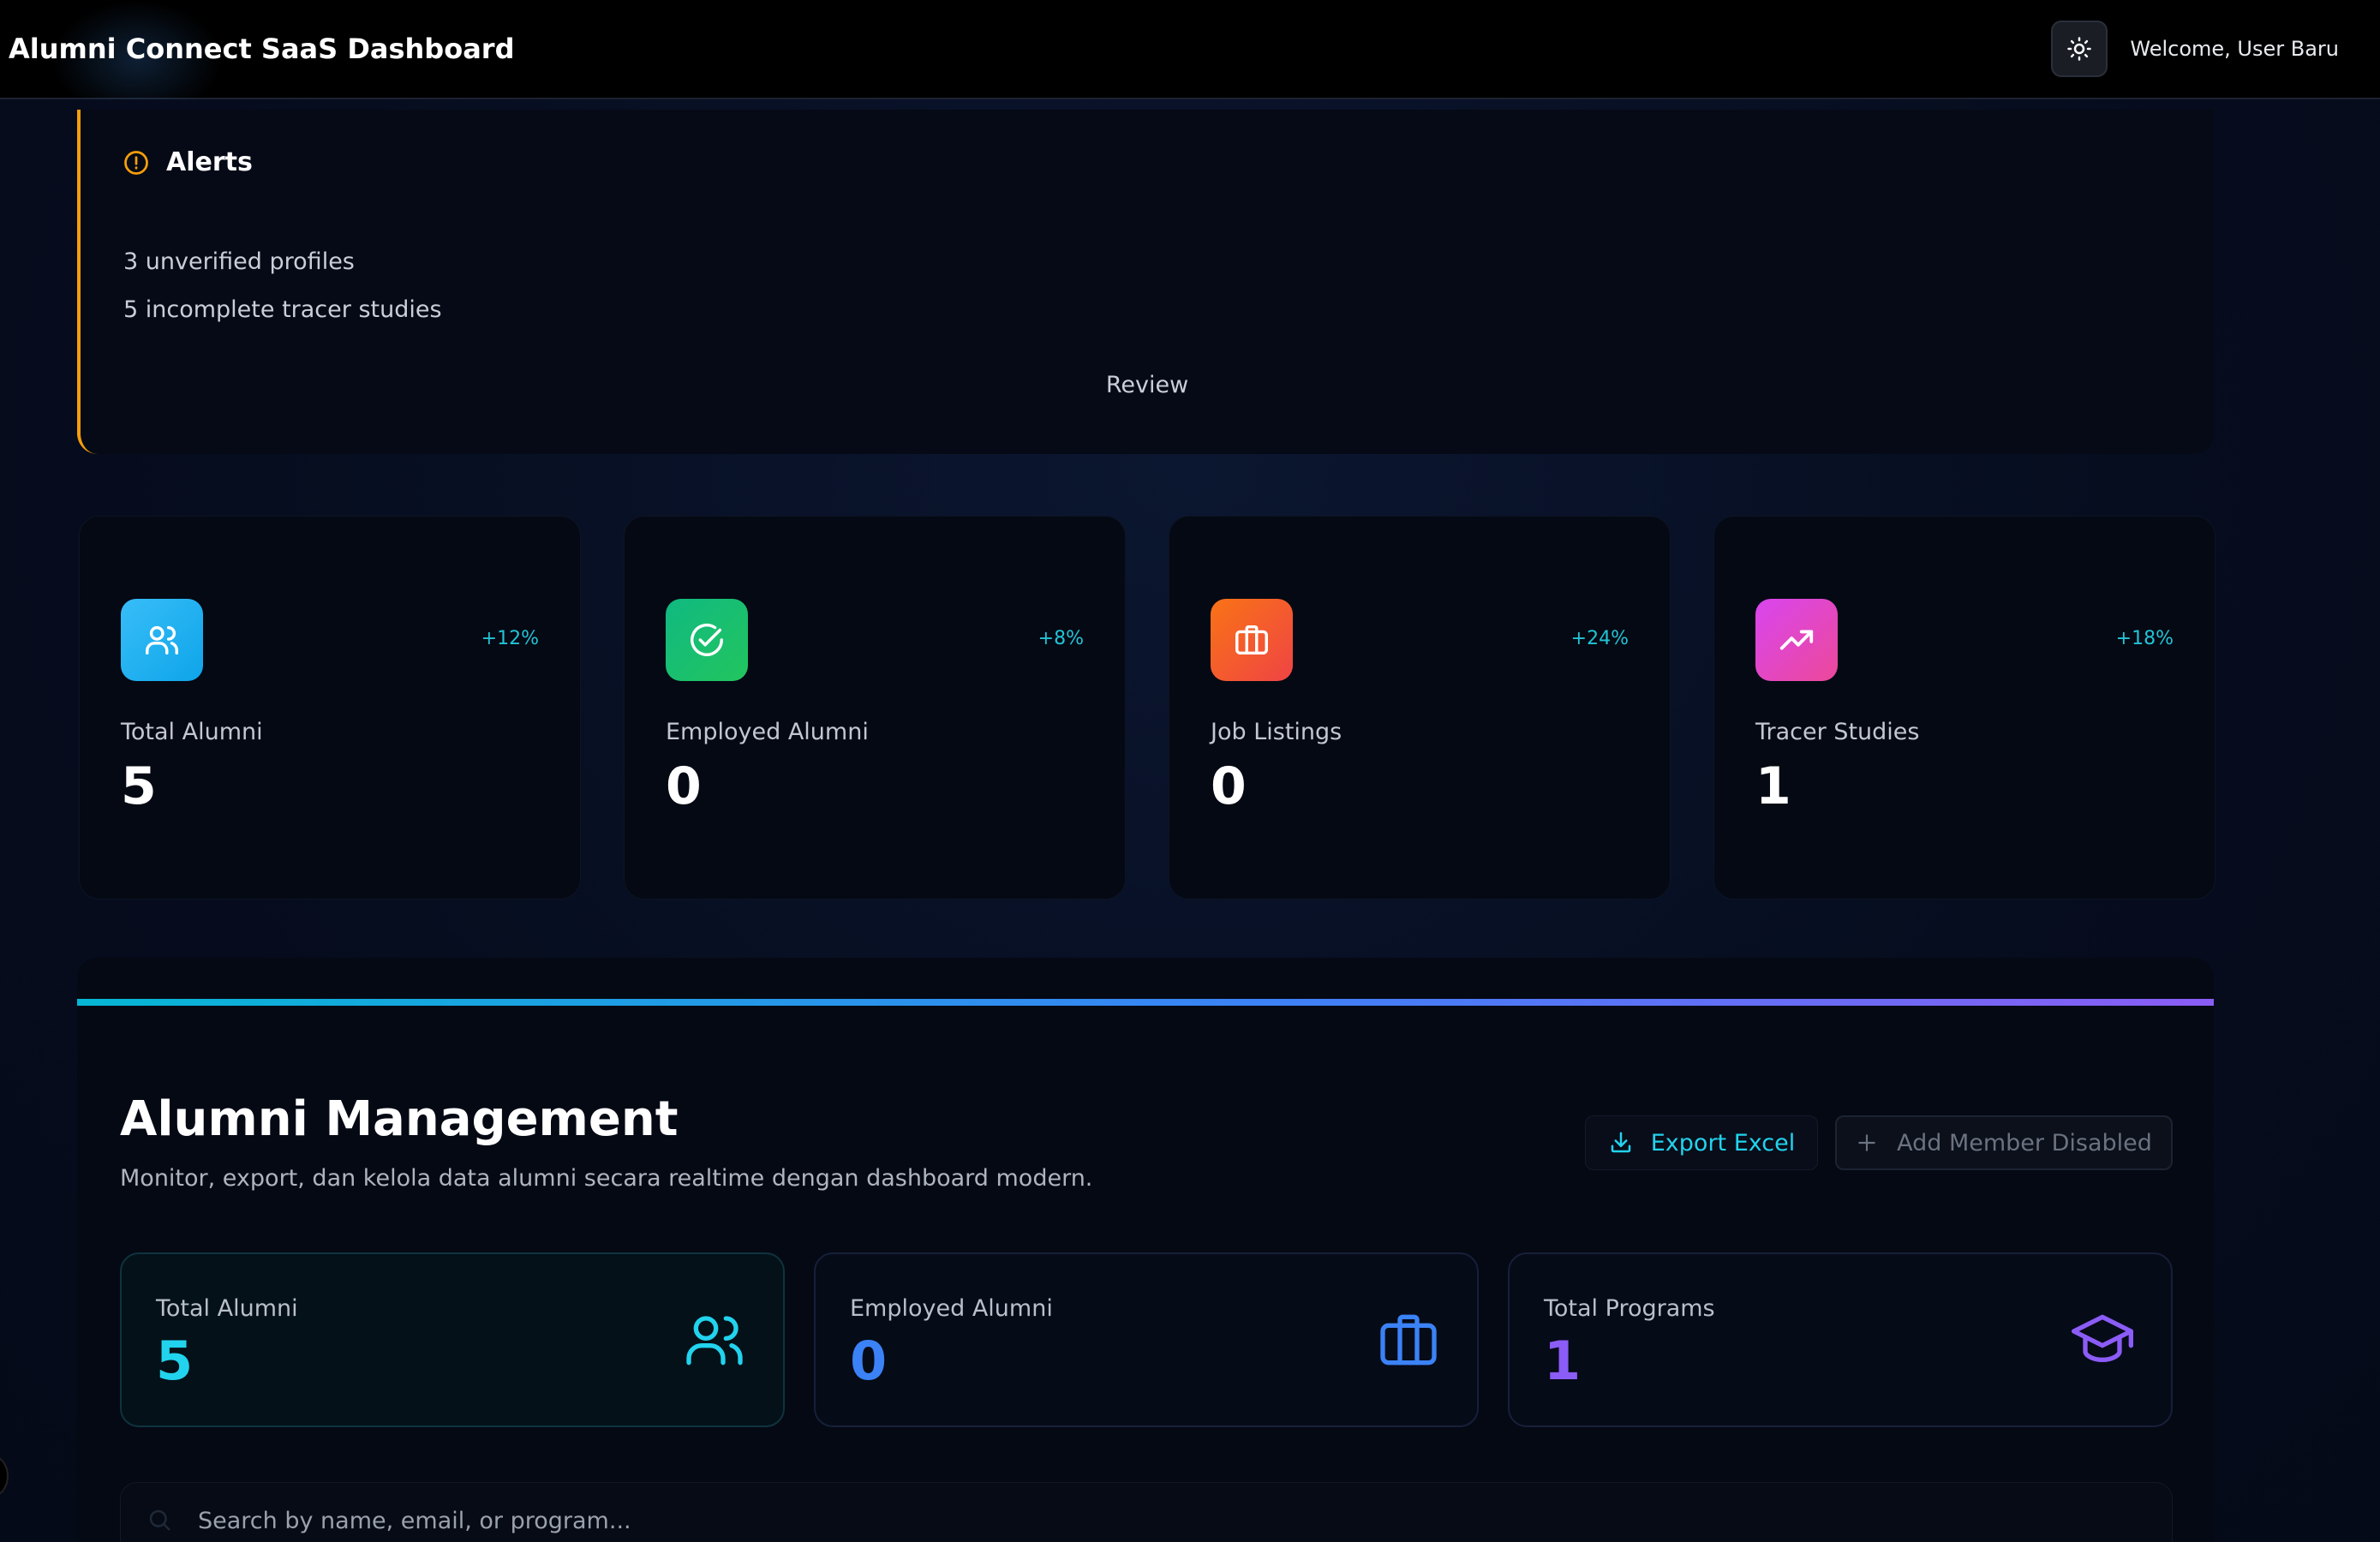  I want to click on summary-value: 0, so click(869, 1361).